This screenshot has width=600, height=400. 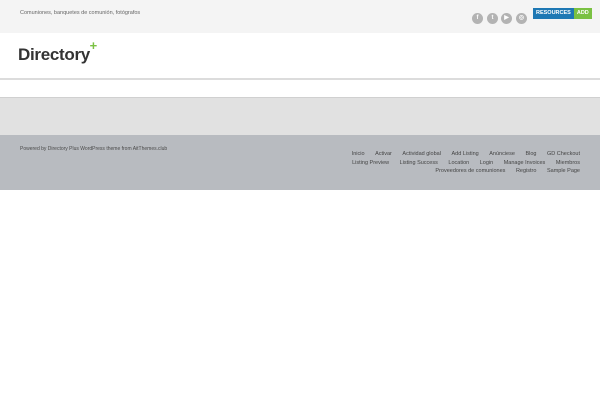 What do you see at coordinates (419, 163) in the screenshot?
I see `footer-link-listing-success: Listing Success` at bounding box center [419, 163].